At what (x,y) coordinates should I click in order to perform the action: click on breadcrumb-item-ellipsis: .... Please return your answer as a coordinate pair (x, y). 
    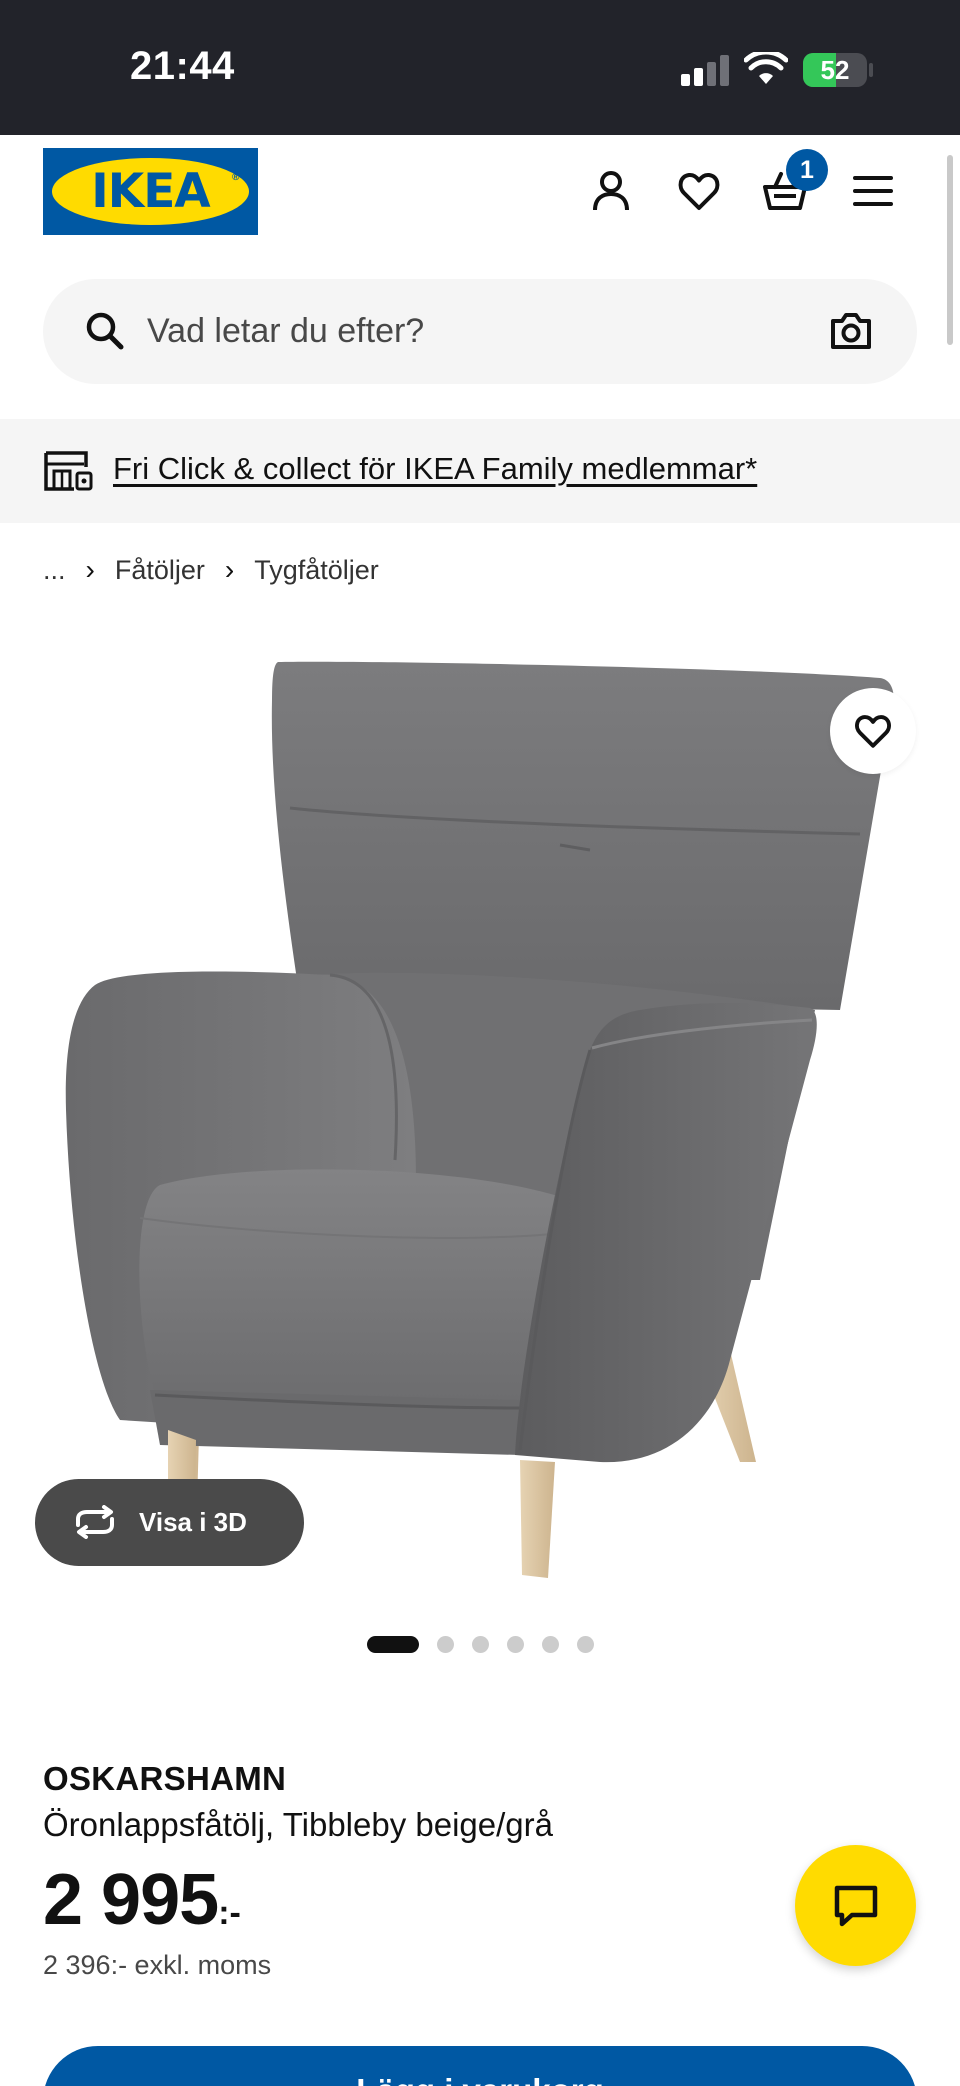
    Looking at the image, I should click on (54, 570).